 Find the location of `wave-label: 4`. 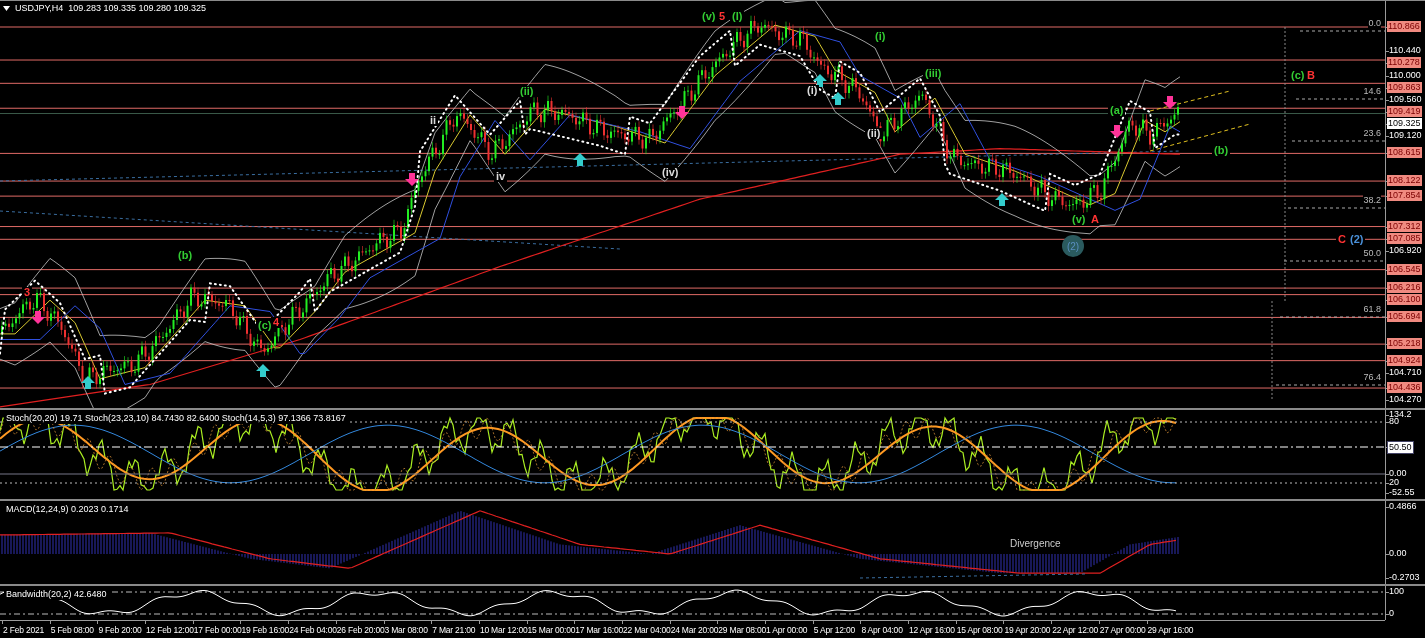

wave-label: 4 is located at coordinates (276, 322).